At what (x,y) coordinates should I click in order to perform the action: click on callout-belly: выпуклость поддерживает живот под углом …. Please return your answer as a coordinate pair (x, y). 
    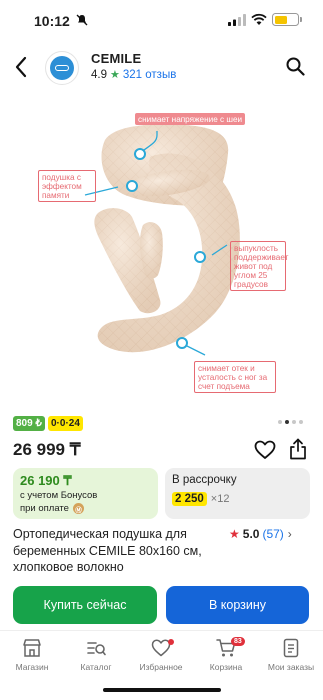
    Looking at the image, I should click on (259, 266).